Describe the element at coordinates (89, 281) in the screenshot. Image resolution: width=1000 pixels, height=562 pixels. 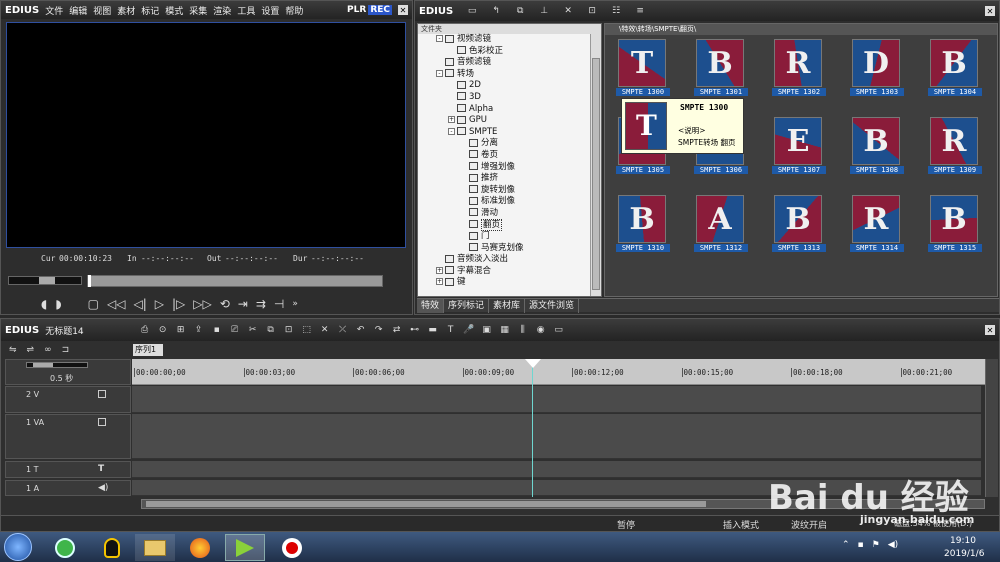
I see `position-handle` at that location.